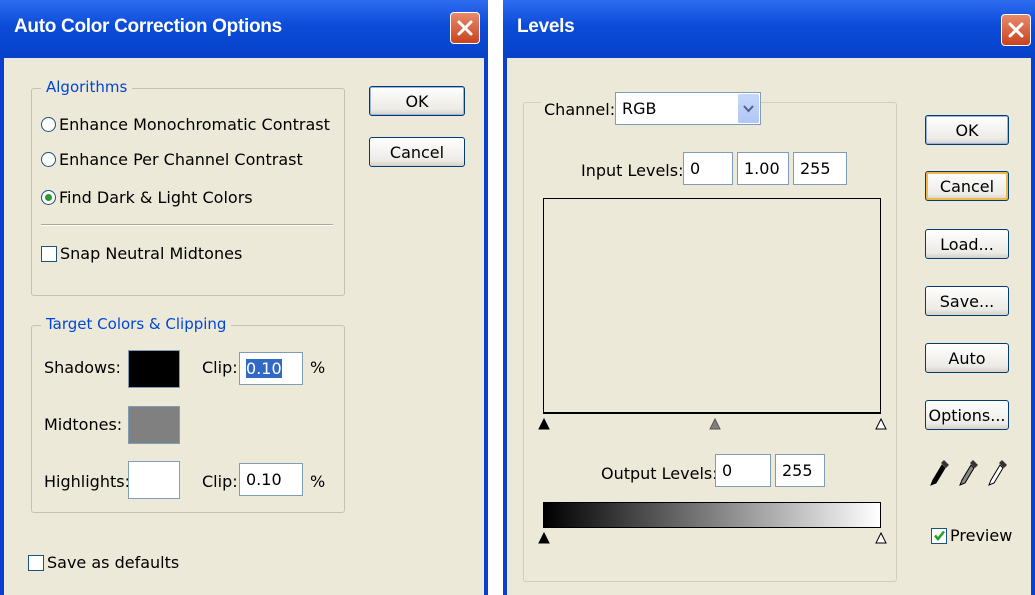 This screenshot has width=1035, height=595. What do you see at coordinates (748, 108) in the screenshot?
I see `chevron-down-icon` at bounding box center [748, 108].